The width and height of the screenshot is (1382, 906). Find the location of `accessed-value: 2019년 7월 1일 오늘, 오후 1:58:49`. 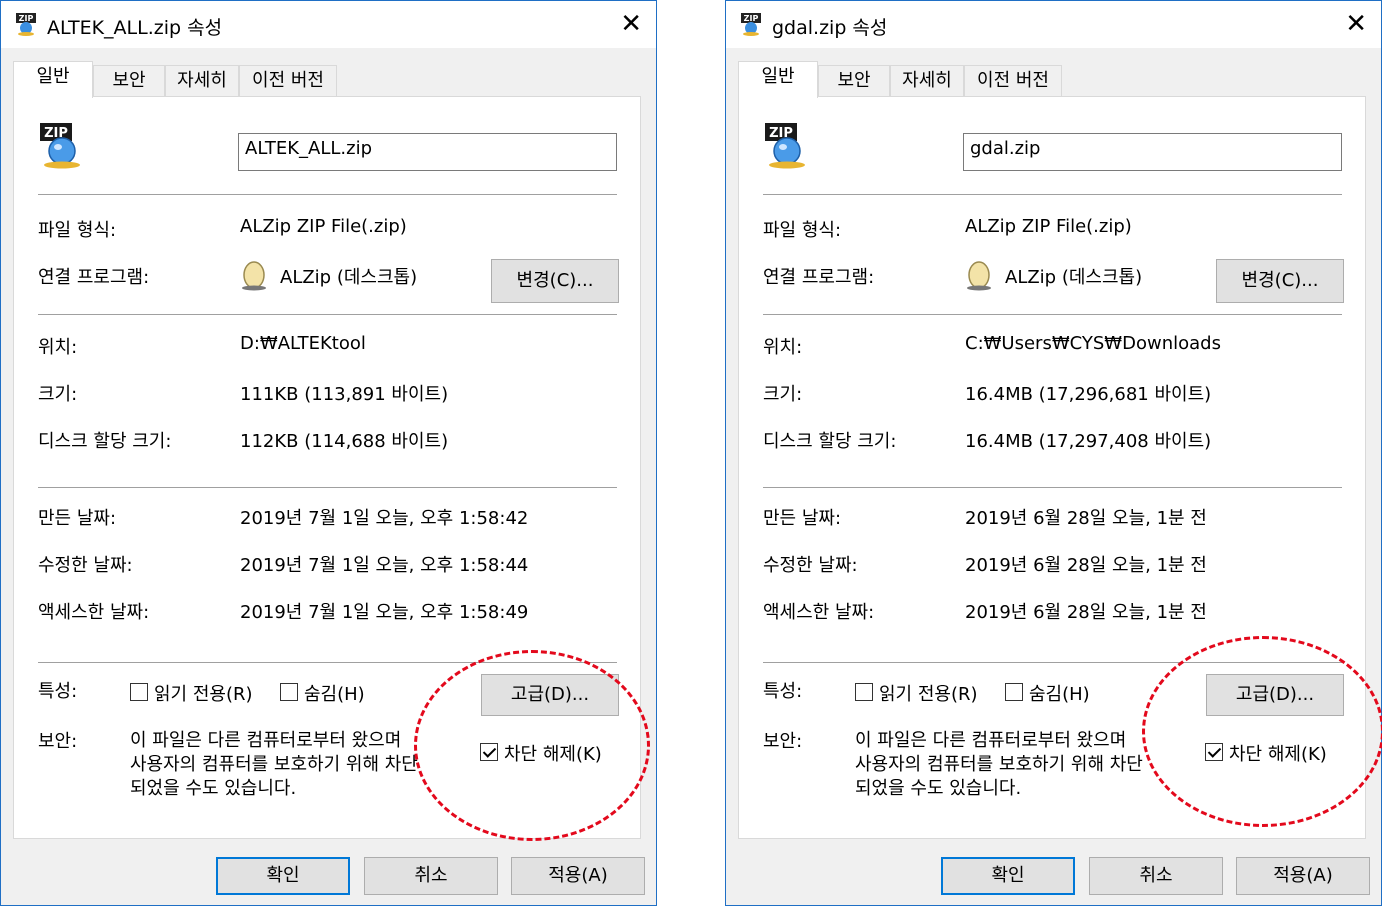

accessed-value: 2019년 7월 1일 오늘, 오후 1:58:49 is located at coordinates (384, 612).